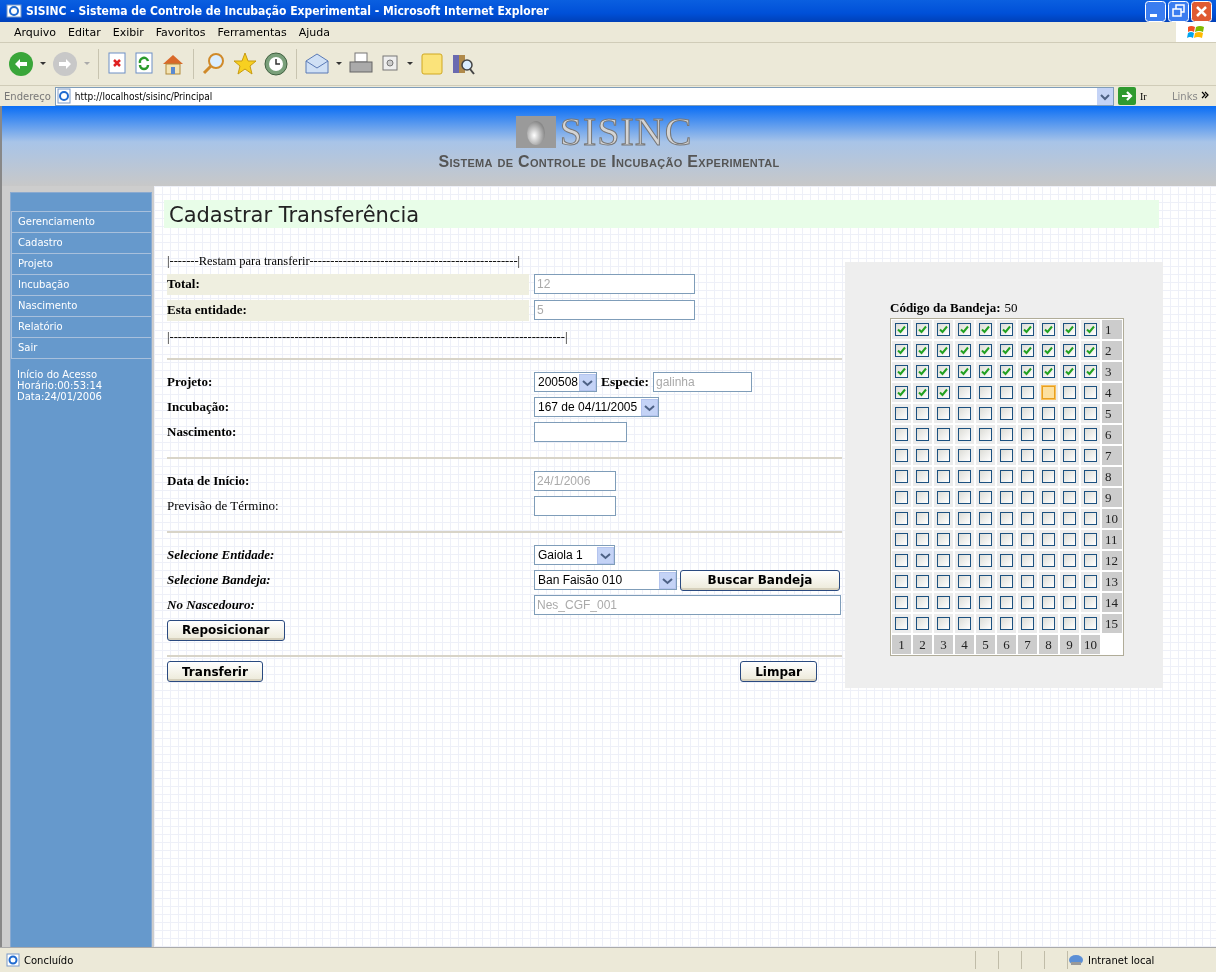  Describe the element at coordinates (221, 555) in the screenshot. I see `field-label: Selecione Entidade:` at that location.